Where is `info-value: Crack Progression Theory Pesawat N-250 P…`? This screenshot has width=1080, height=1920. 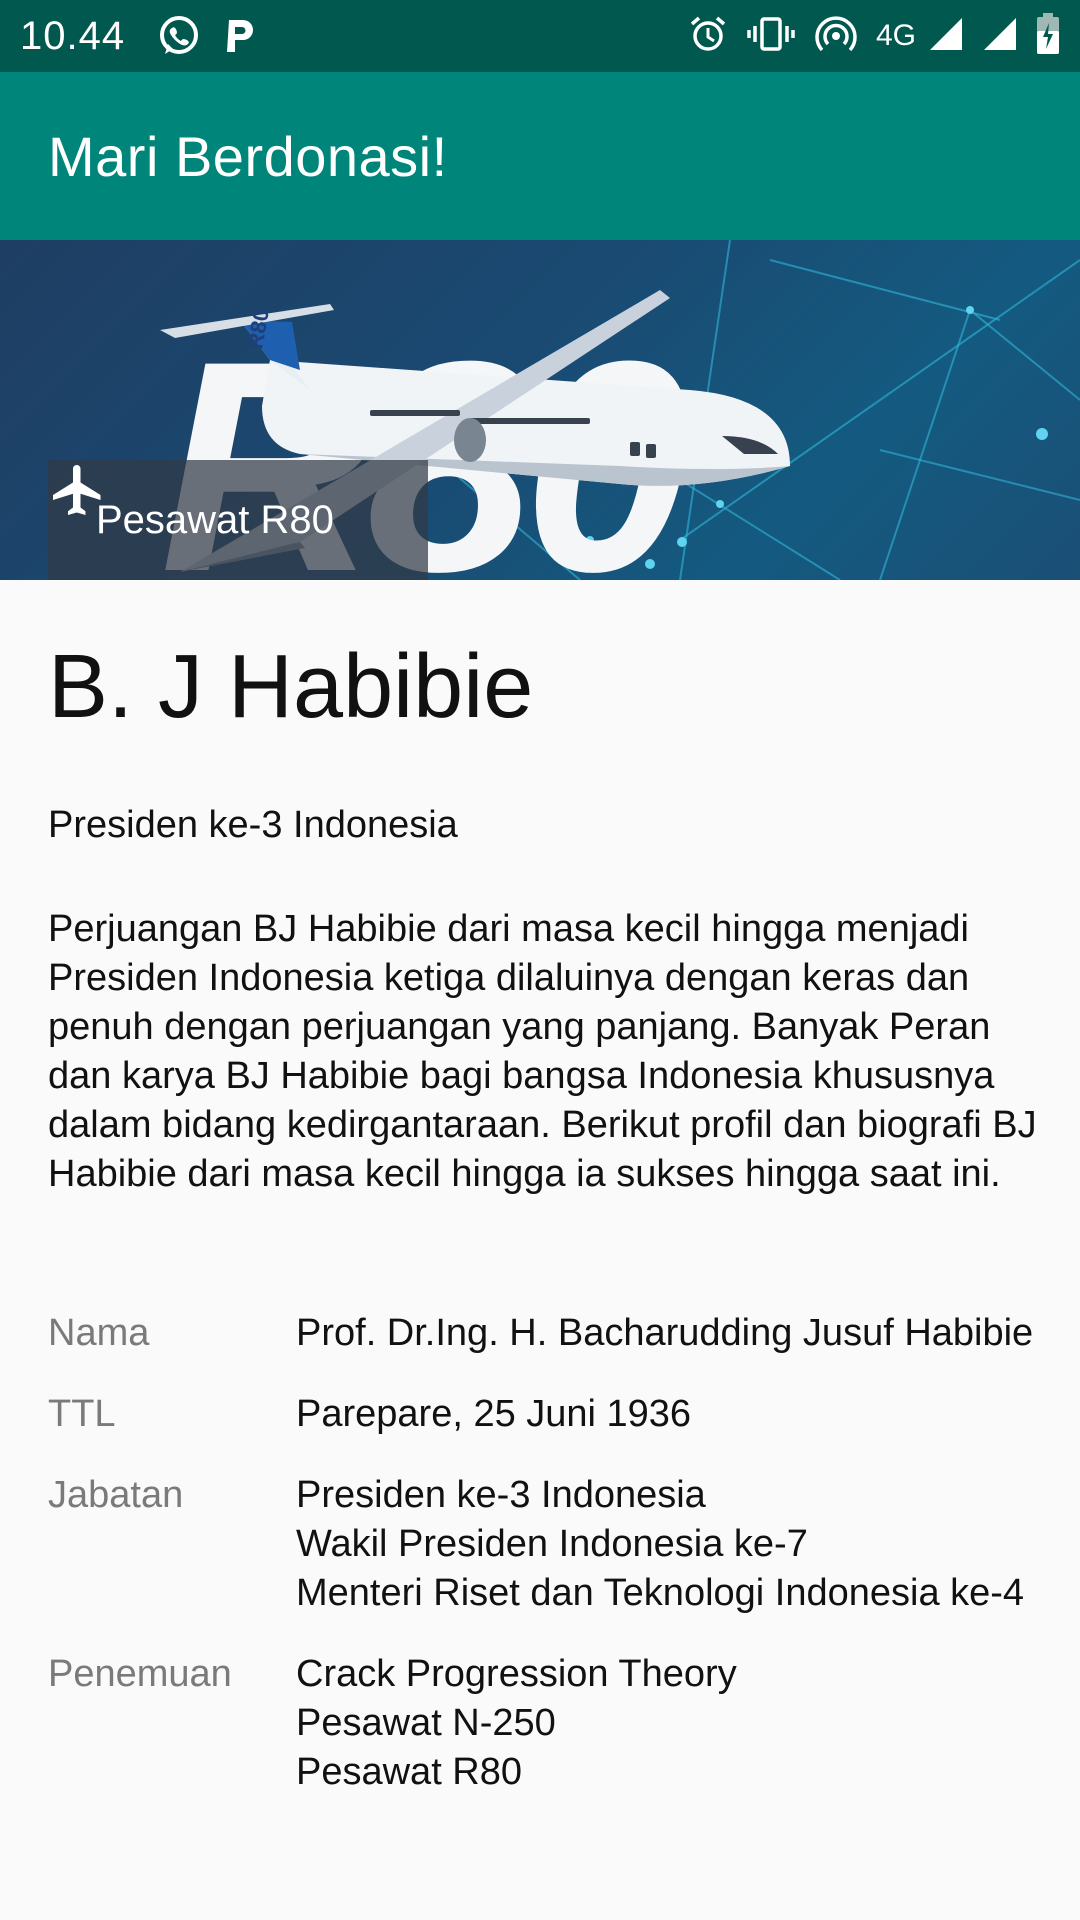
info-value: Crack Progression Theory Pesawat N-250 P… is located at coordinates (516, 1722).